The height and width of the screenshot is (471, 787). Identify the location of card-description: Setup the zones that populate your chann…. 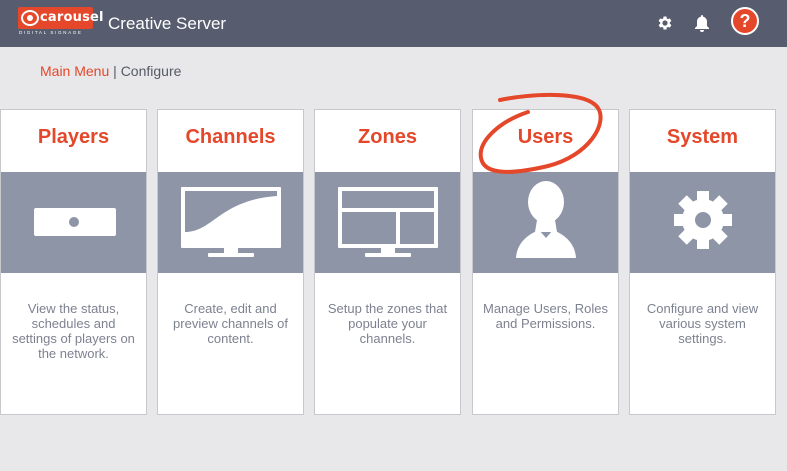
(387, 323).